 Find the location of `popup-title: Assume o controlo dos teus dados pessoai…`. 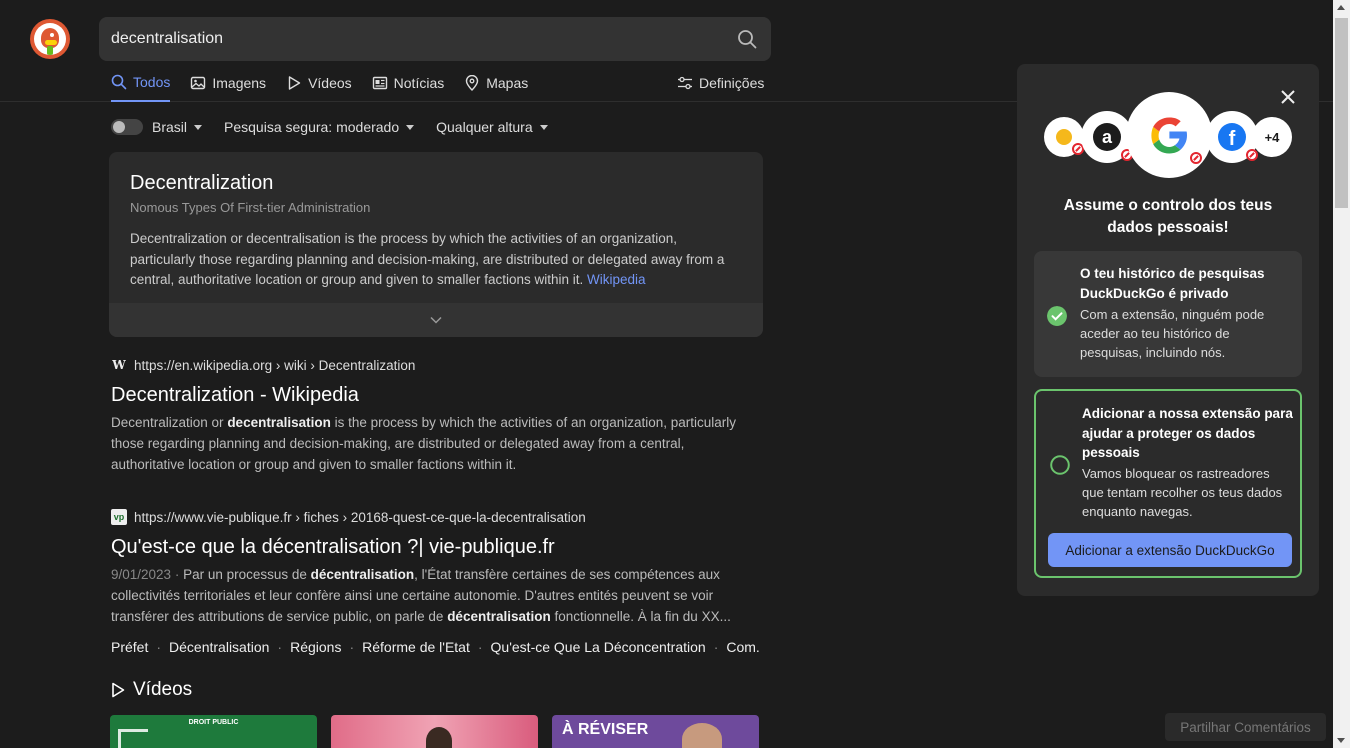

popup-title: Assume o controlo dos teus dados pessoai… is located at coordinates (1168, 216).